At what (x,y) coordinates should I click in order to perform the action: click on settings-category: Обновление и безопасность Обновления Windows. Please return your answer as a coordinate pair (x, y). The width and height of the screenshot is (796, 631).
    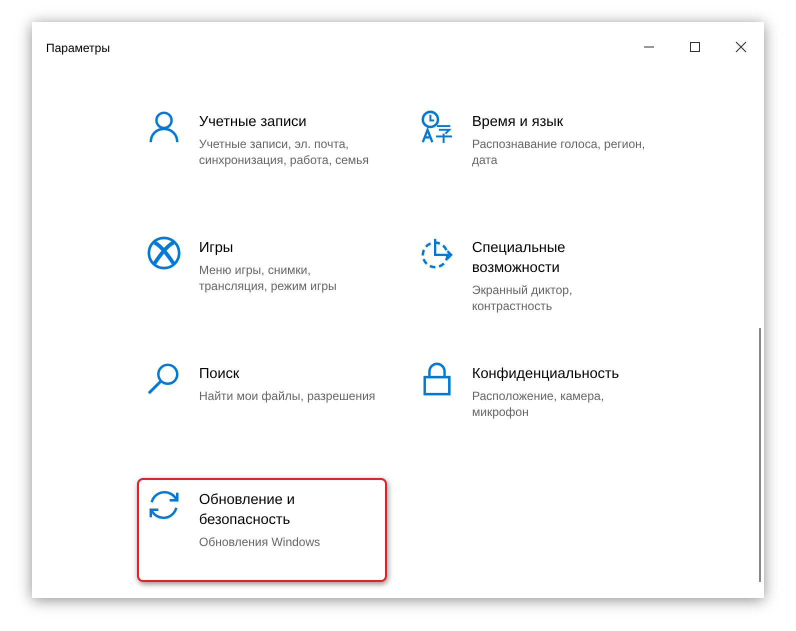
    Looking at the image, I should click on (262, 530).